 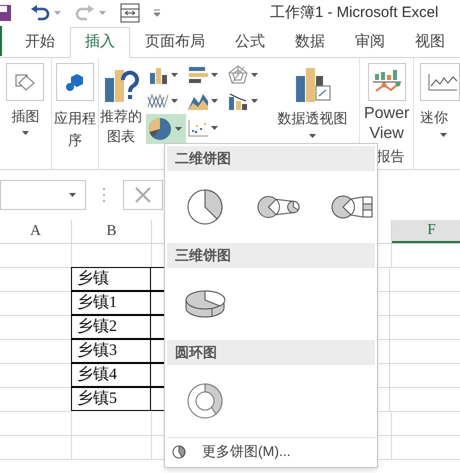 What do you see at coordinates (271, 158) in the screenshot?
I see `section-header: 二维饼图` at bounding box center [271, 158].